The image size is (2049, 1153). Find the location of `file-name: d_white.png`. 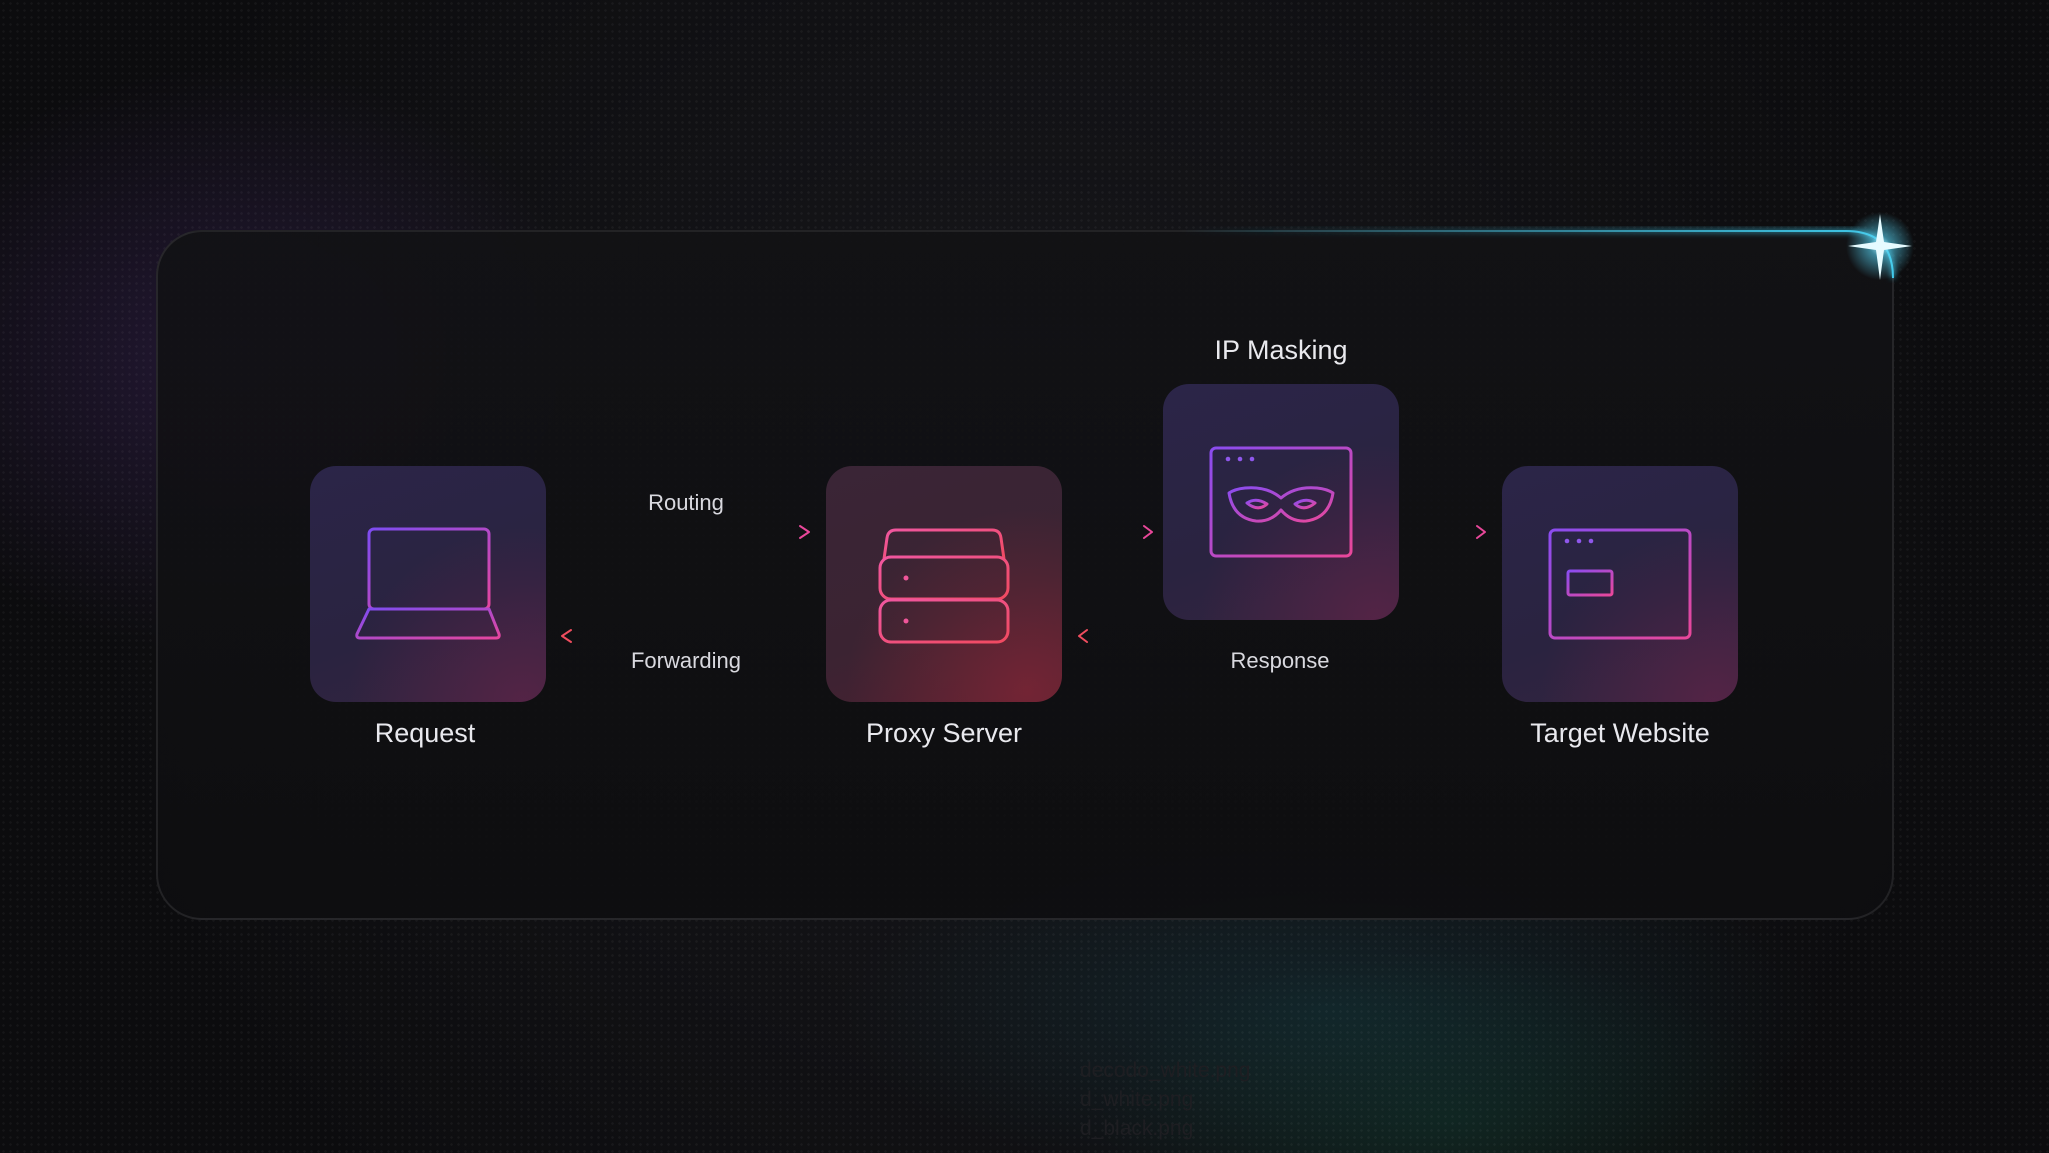

file-name: d_white.png is located at coordinates (1137, 1099).